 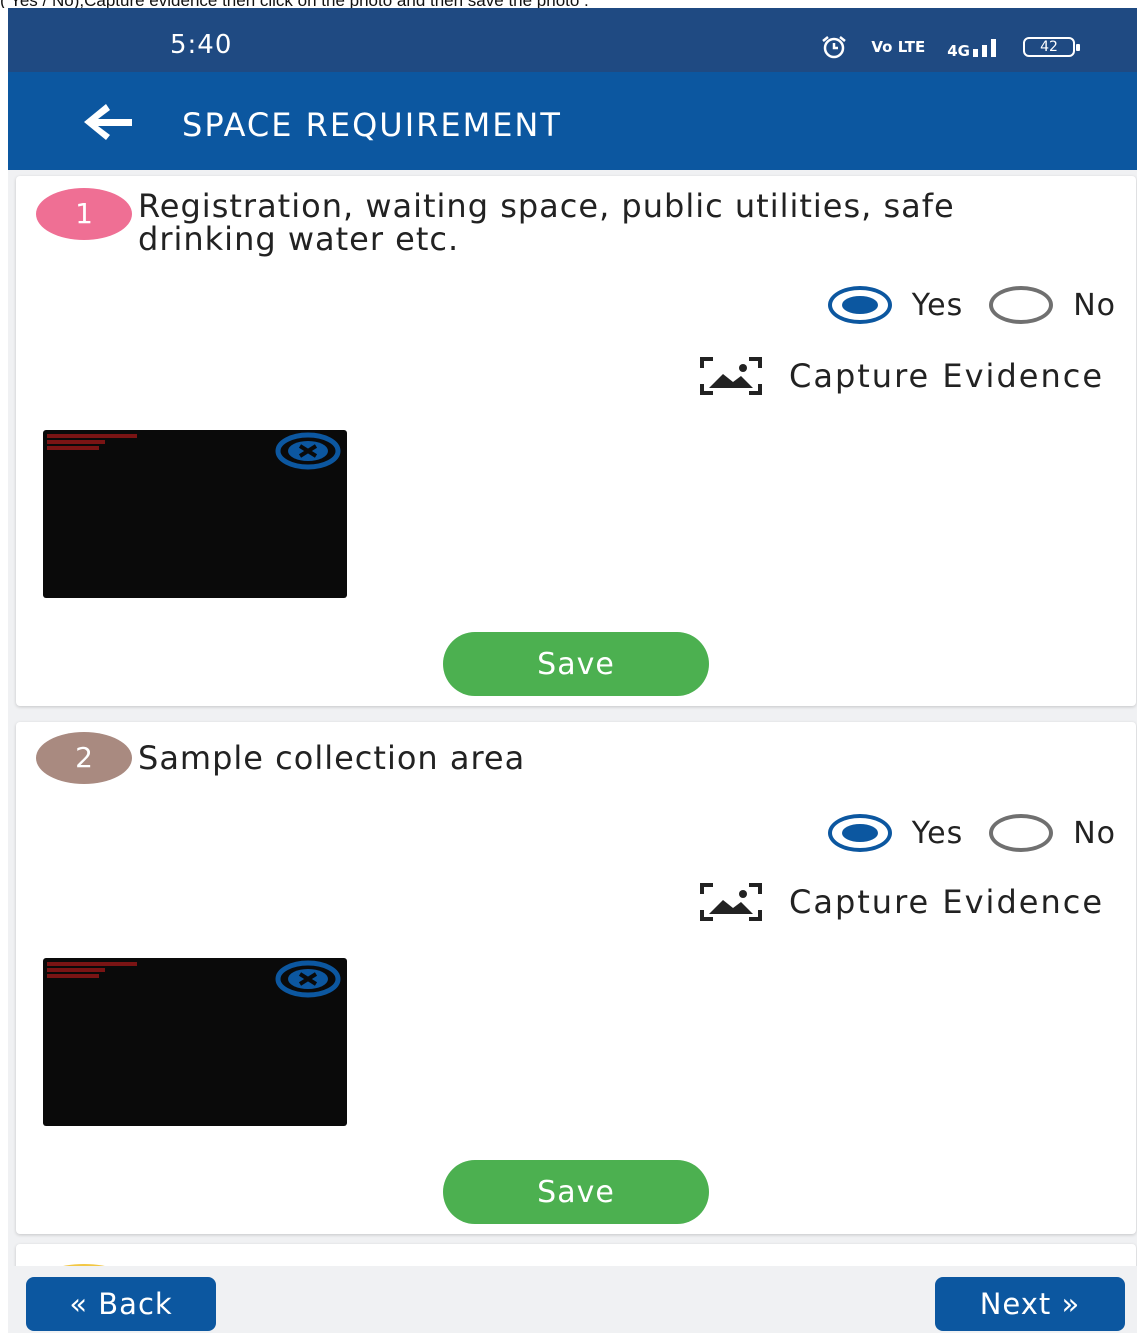 What do you see at coordinates (84, 758) in the screenshot?
I see `question-number-badge: 2` at bounding box center [84, 758].